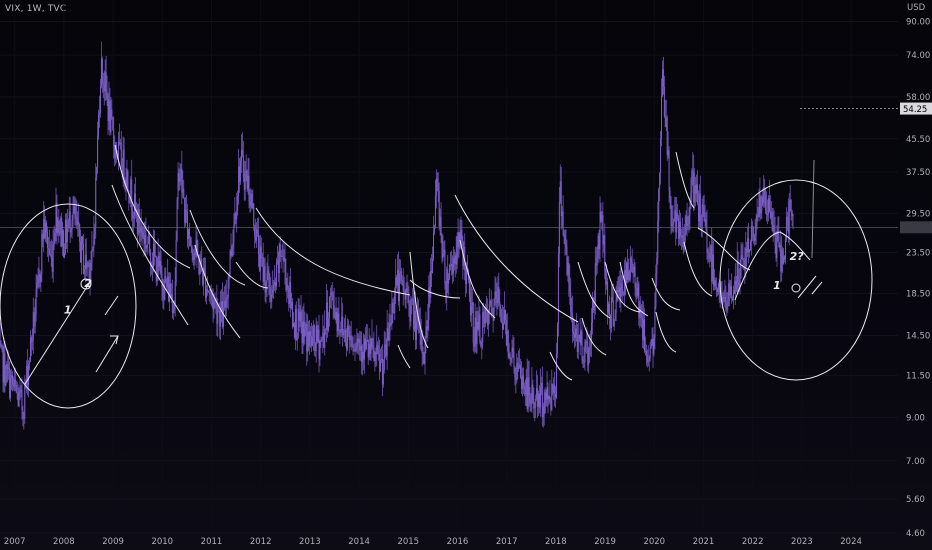  What do you see at coordinates (851, 542) in the screenshot?
I see `x-tick-label: 2024` at bounding box center [851, 542].